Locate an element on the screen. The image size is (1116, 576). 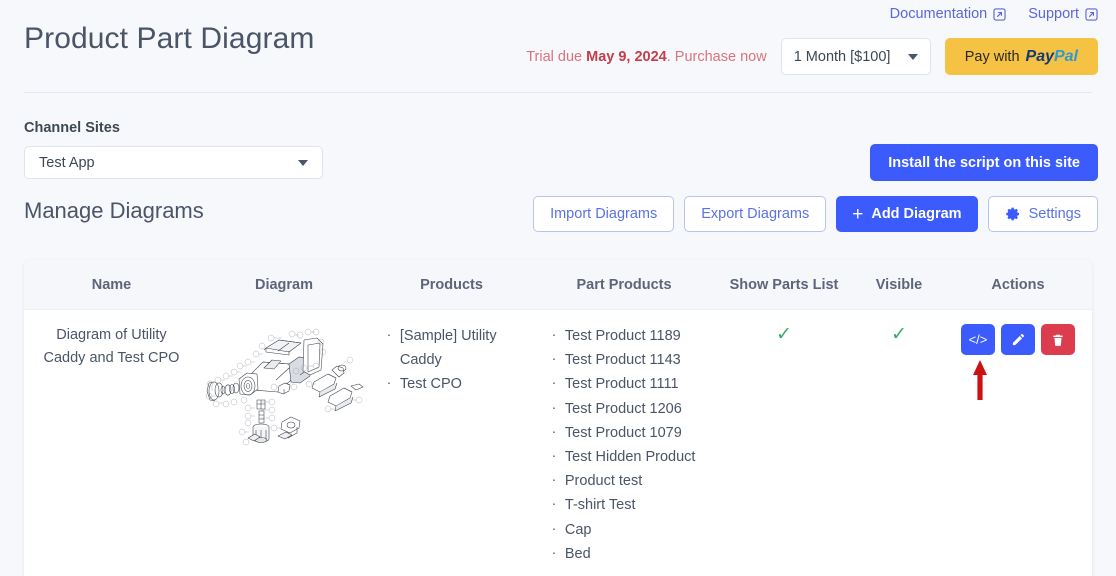
plan-select: 1 Month [$100] is located at coordinates (855, 56).